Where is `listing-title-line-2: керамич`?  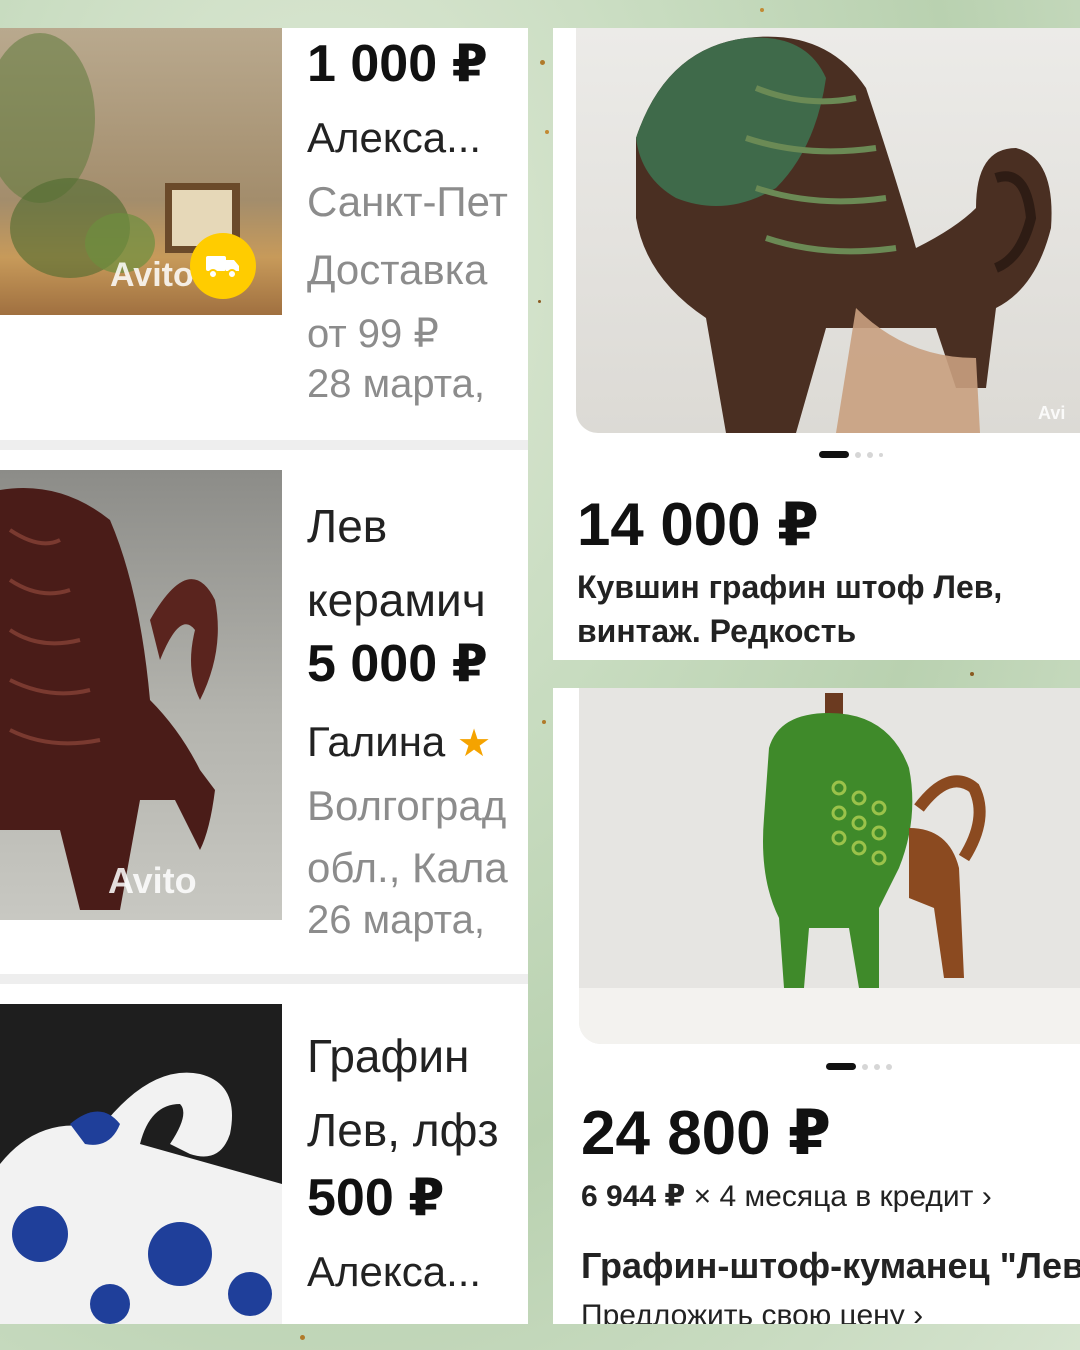
listing-title-line-2: керамич is located at coordinates (417, 600).